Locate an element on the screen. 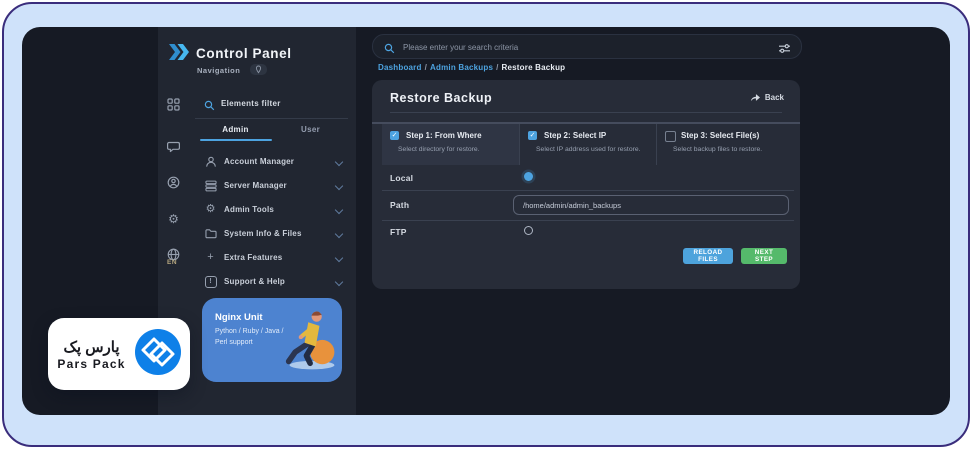 This screenshot has height=449, width=972. pin-icon is located at coordinates (258, 69).